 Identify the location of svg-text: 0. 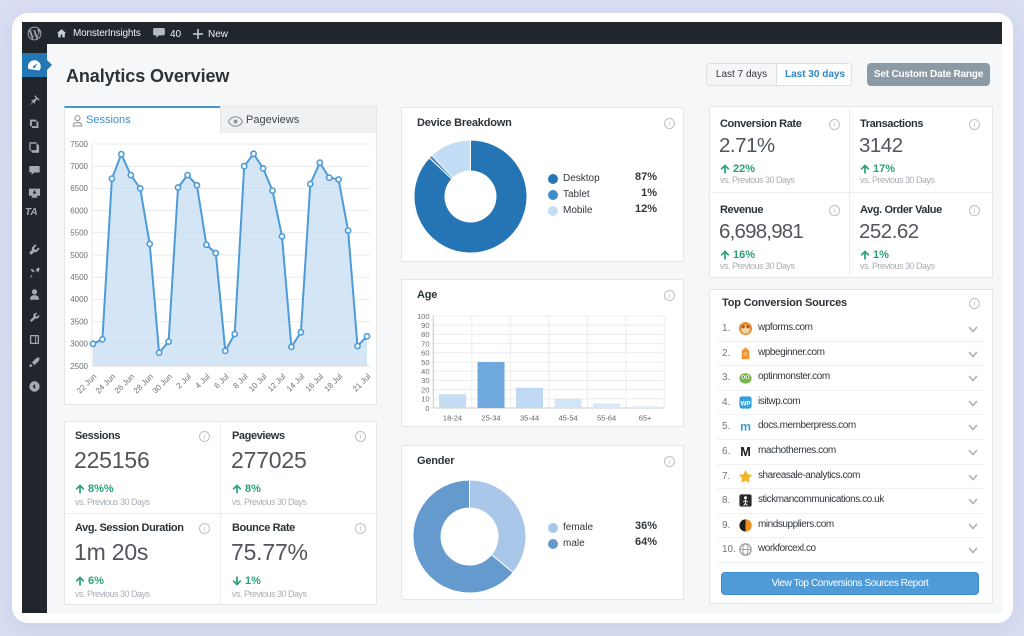
(427, 408).